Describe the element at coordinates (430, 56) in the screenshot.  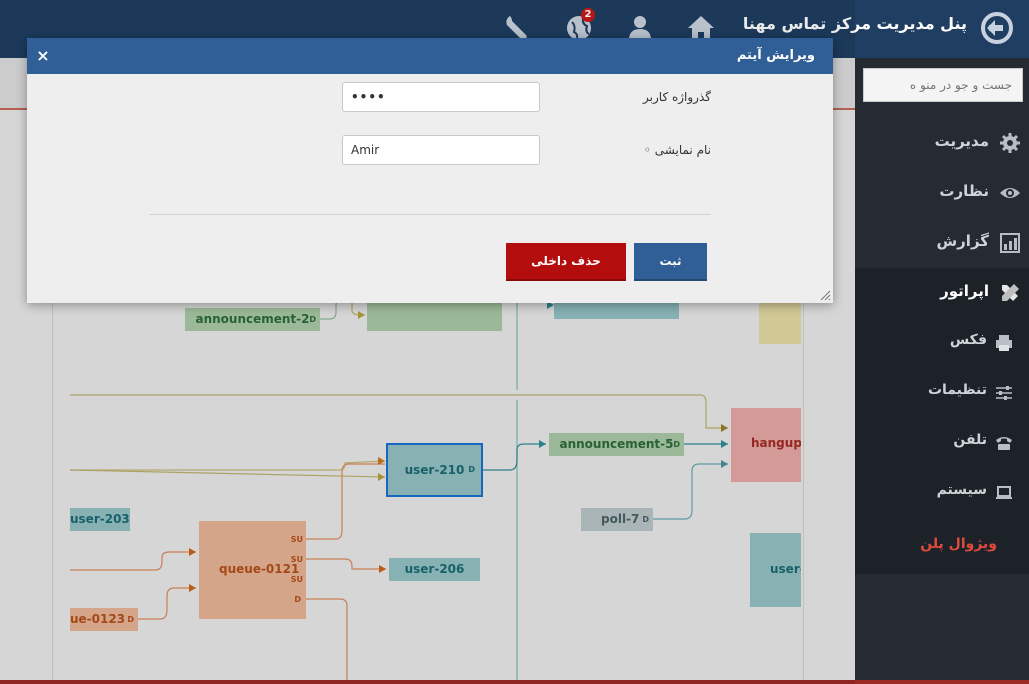
I see `dialog-header: ویرایش آیتم ×` at that location.